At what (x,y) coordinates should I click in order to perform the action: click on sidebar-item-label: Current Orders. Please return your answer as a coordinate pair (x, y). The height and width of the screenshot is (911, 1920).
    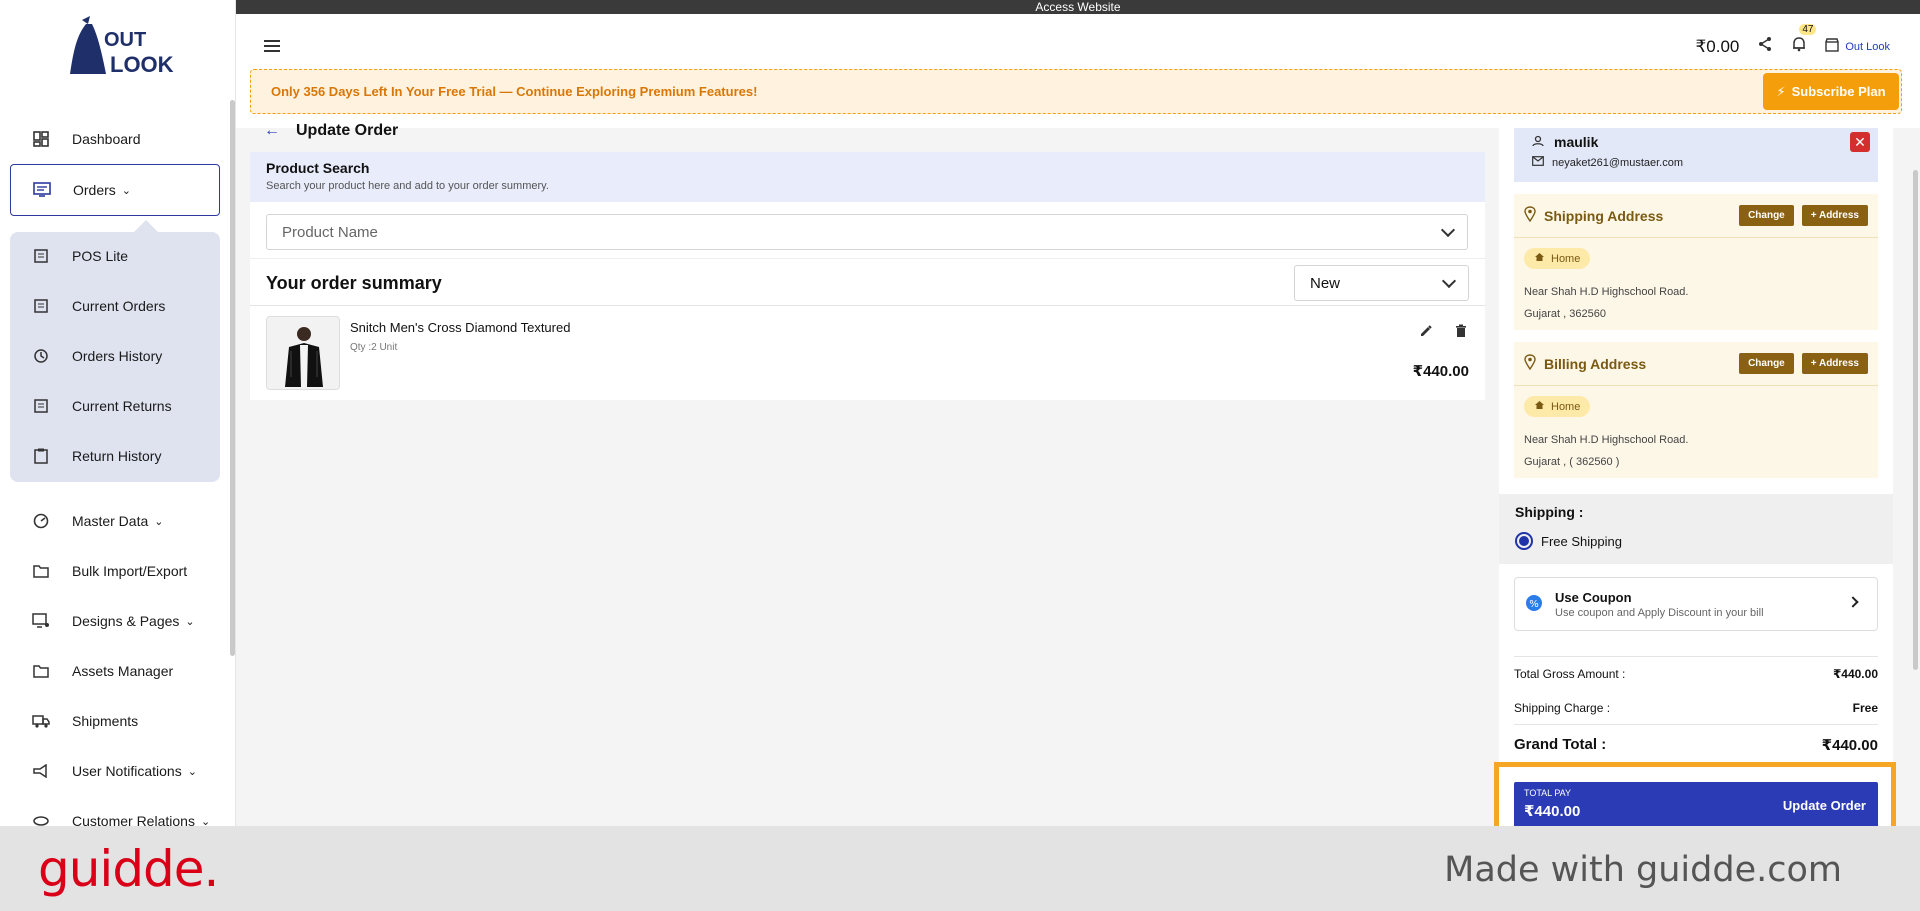
    Looking at the image, I should click on (119, 306).